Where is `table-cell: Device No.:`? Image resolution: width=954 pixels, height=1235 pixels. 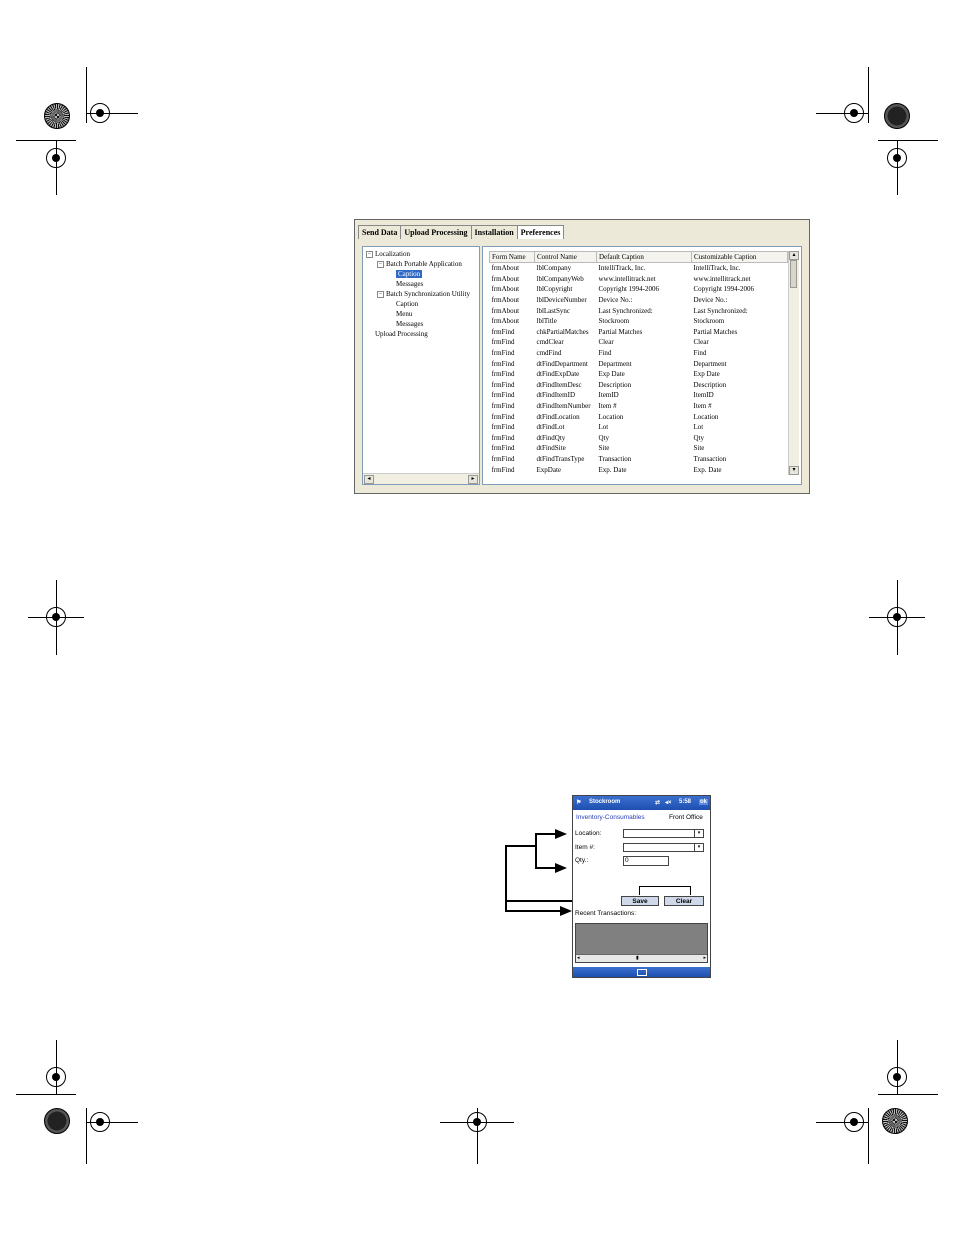
table-cell: Device No.: is located at coordinates (644, 300).